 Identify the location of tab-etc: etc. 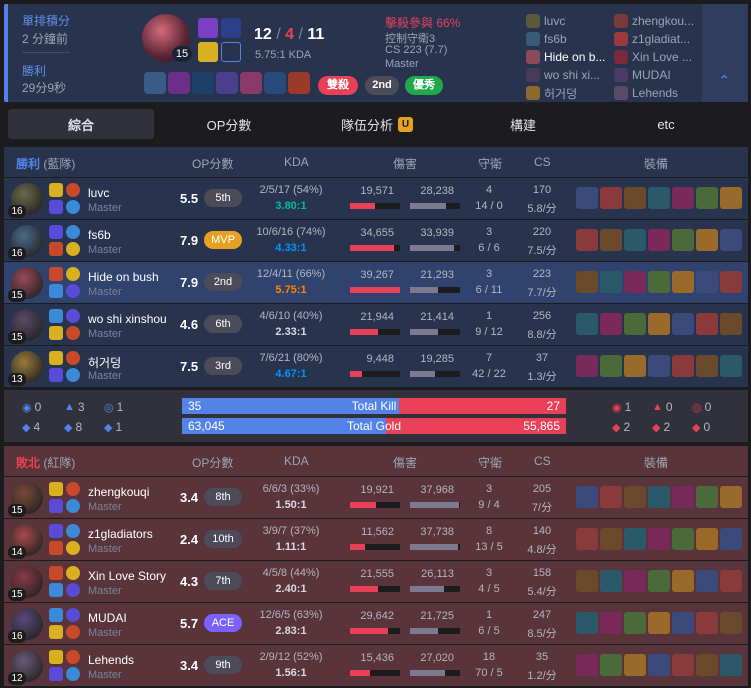
(666, 124).